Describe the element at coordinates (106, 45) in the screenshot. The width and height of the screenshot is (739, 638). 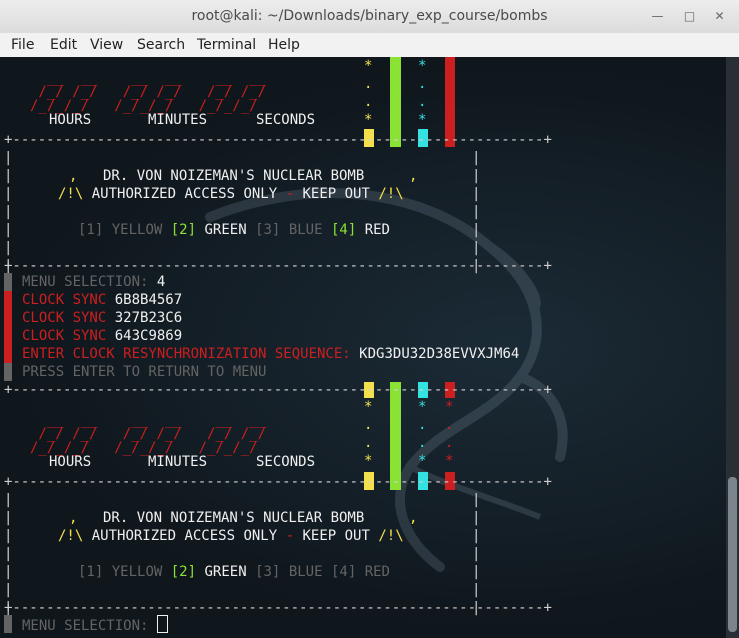
I see `menu-view: View` at that location.